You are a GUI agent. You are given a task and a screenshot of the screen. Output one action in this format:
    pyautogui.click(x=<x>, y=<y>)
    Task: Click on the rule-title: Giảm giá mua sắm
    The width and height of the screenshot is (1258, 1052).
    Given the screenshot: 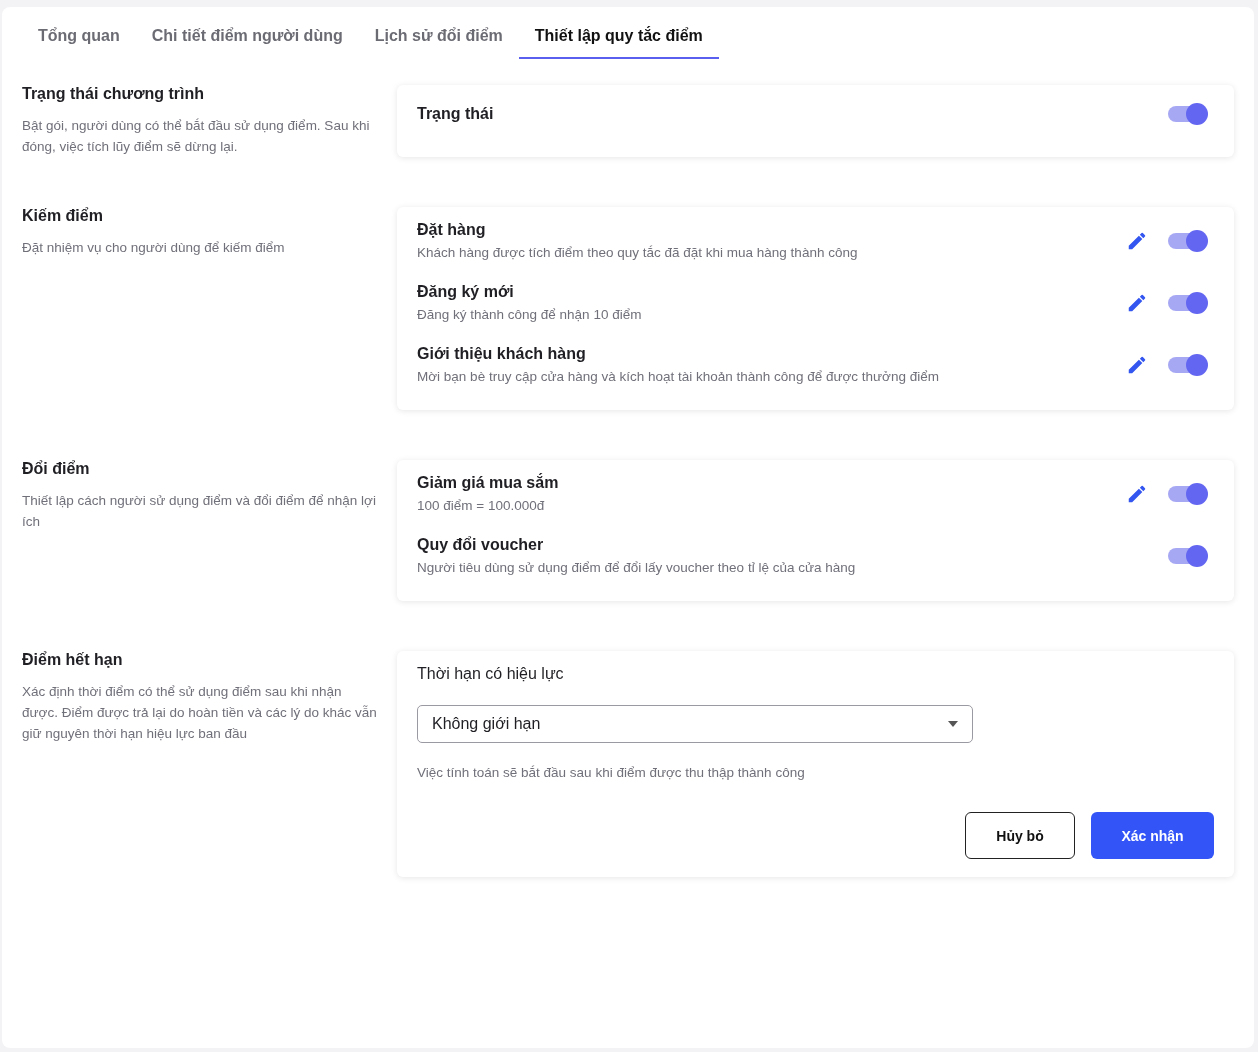 What is the action you would take?
    pyautogui.click(x=488, y=483)
    